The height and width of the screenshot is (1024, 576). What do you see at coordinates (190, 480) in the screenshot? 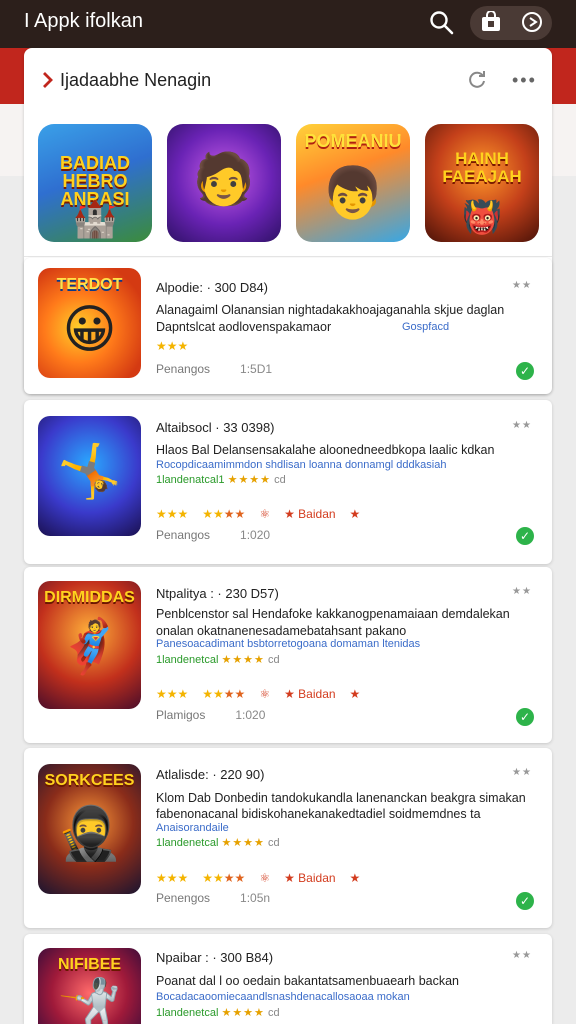
I see `category-label: 1landenatcal1` at bounding box center [190, 480].